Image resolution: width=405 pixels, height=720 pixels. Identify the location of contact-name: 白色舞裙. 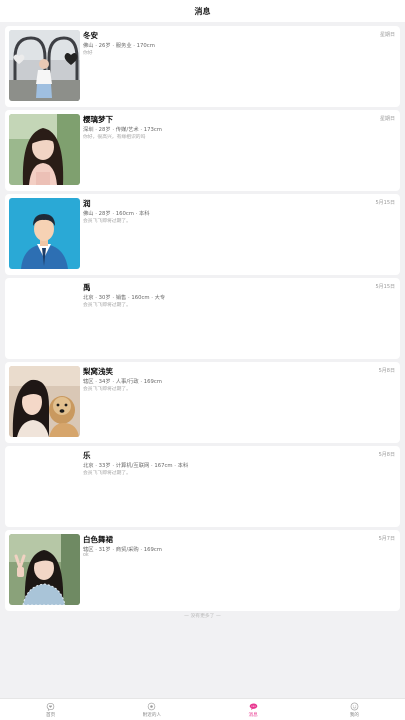
(98, 539).